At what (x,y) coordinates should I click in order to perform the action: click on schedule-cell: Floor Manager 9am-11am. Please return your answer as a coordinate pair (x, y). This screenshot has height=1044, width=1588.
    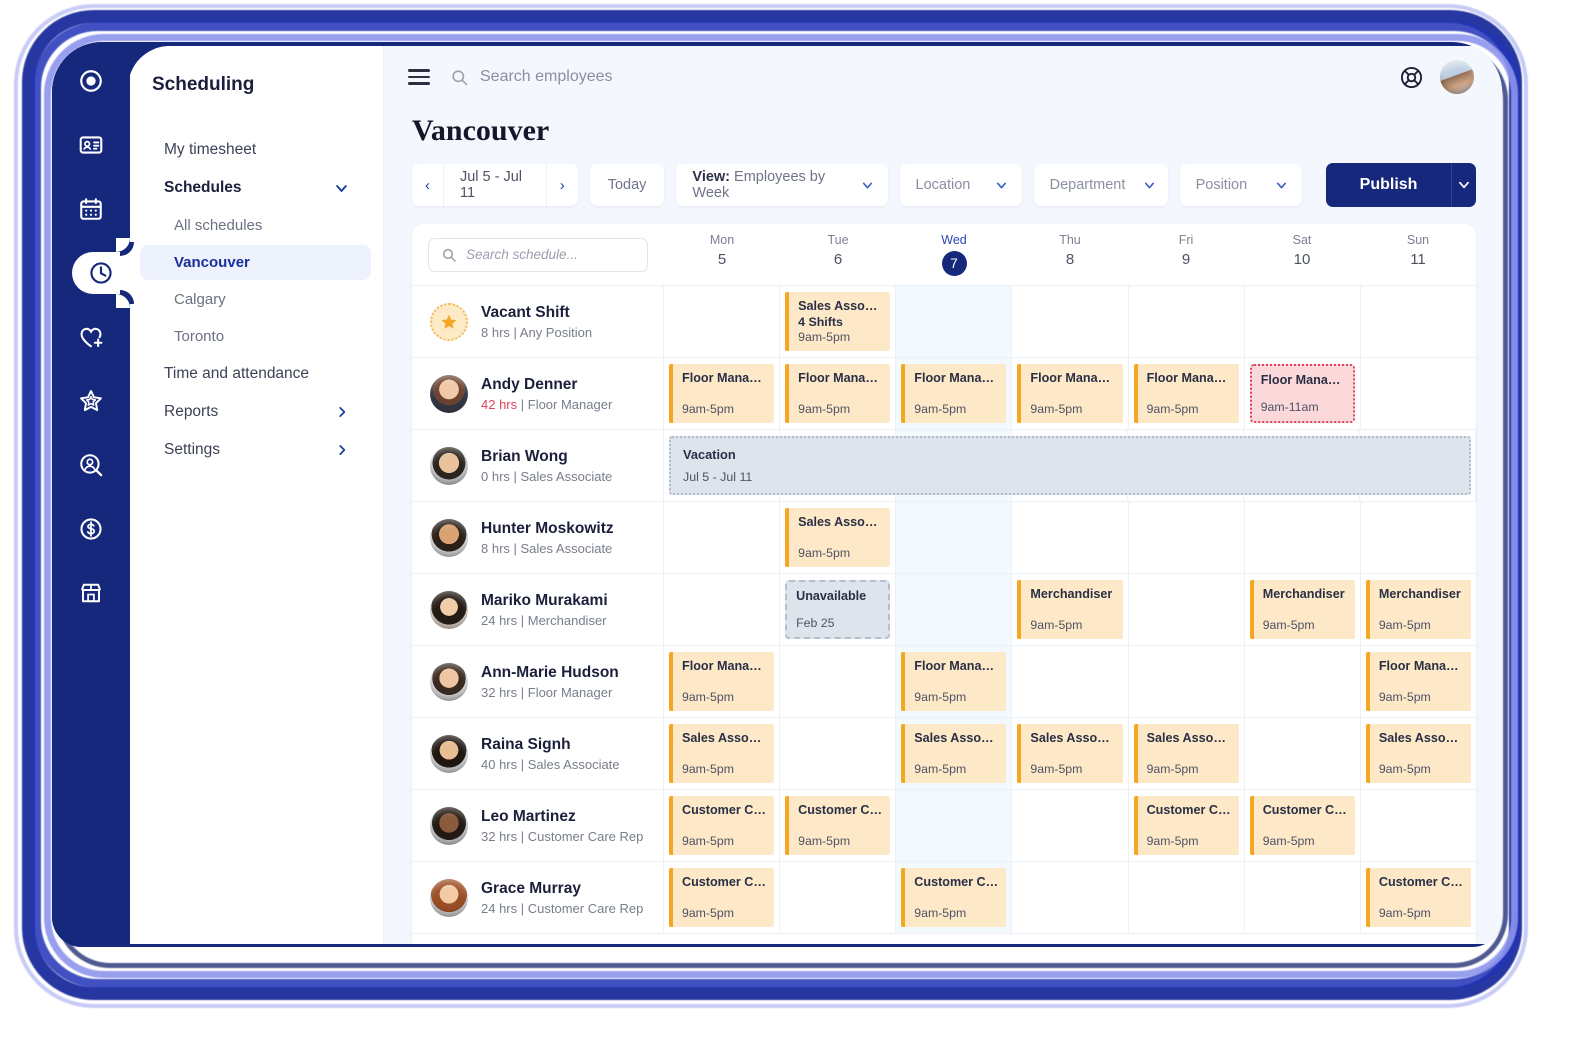
    Looking at the image, I should click on (1303, 393).